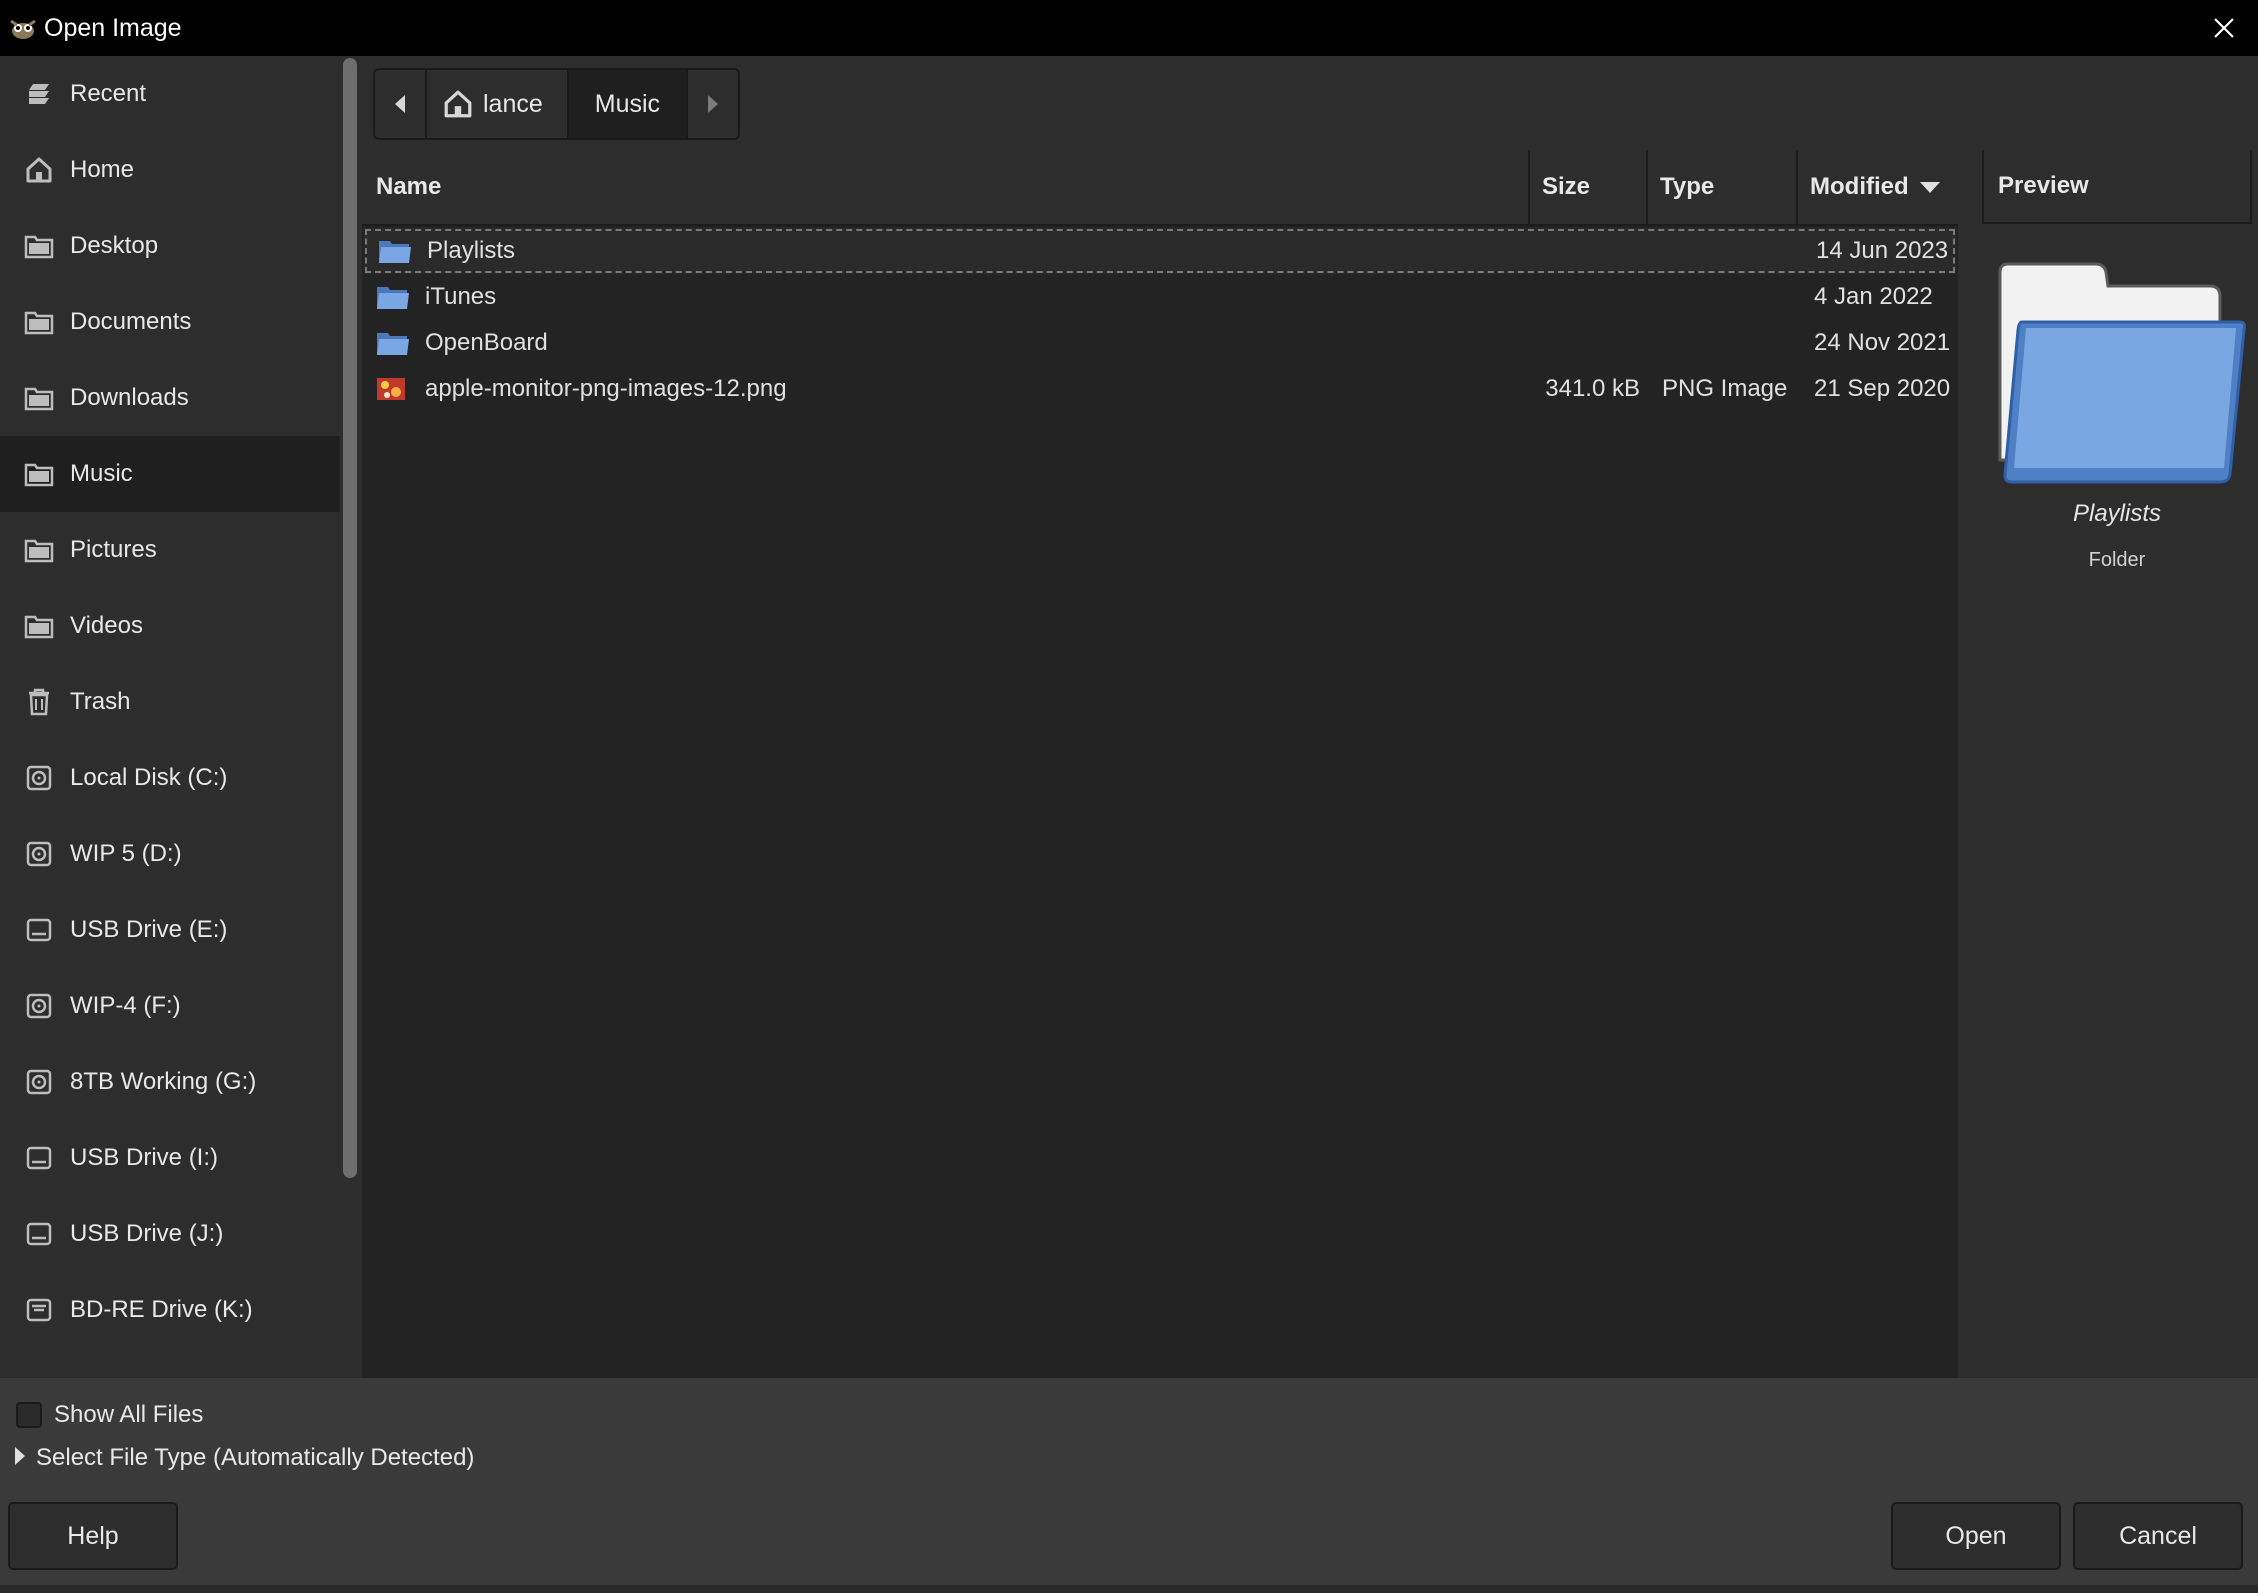  What do you see at coordinates (1160, 297) in the screenshot?
I see `table-row: iTunes 4 Jan 2022` at bounding box center [1160, 297].